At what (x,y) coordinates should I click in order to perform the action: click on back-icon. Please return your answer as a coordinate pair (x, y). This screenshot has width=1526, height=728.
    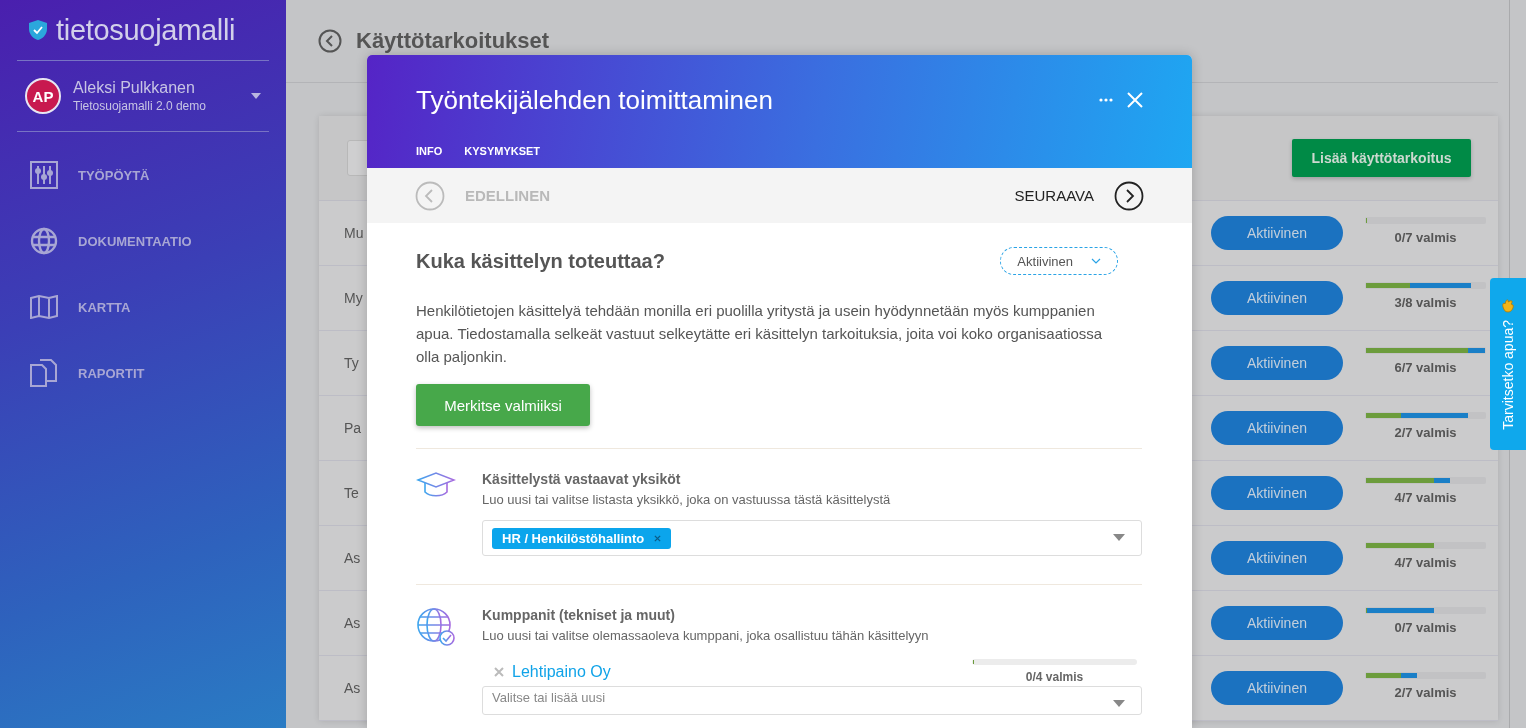
    Looking at the image, I should click on (330, 41).